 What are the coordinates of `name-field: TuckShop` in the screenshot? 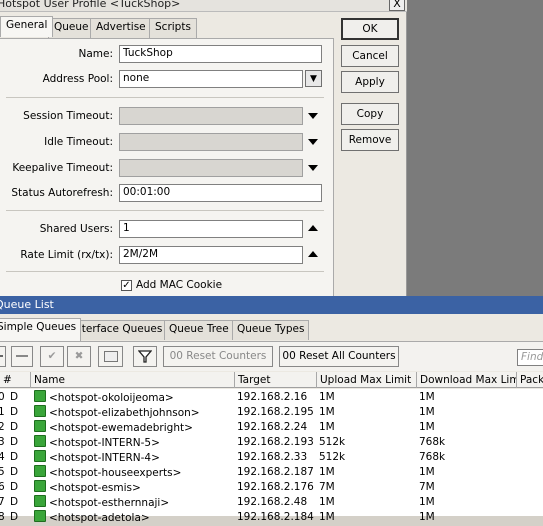 It's located at (220, 54).